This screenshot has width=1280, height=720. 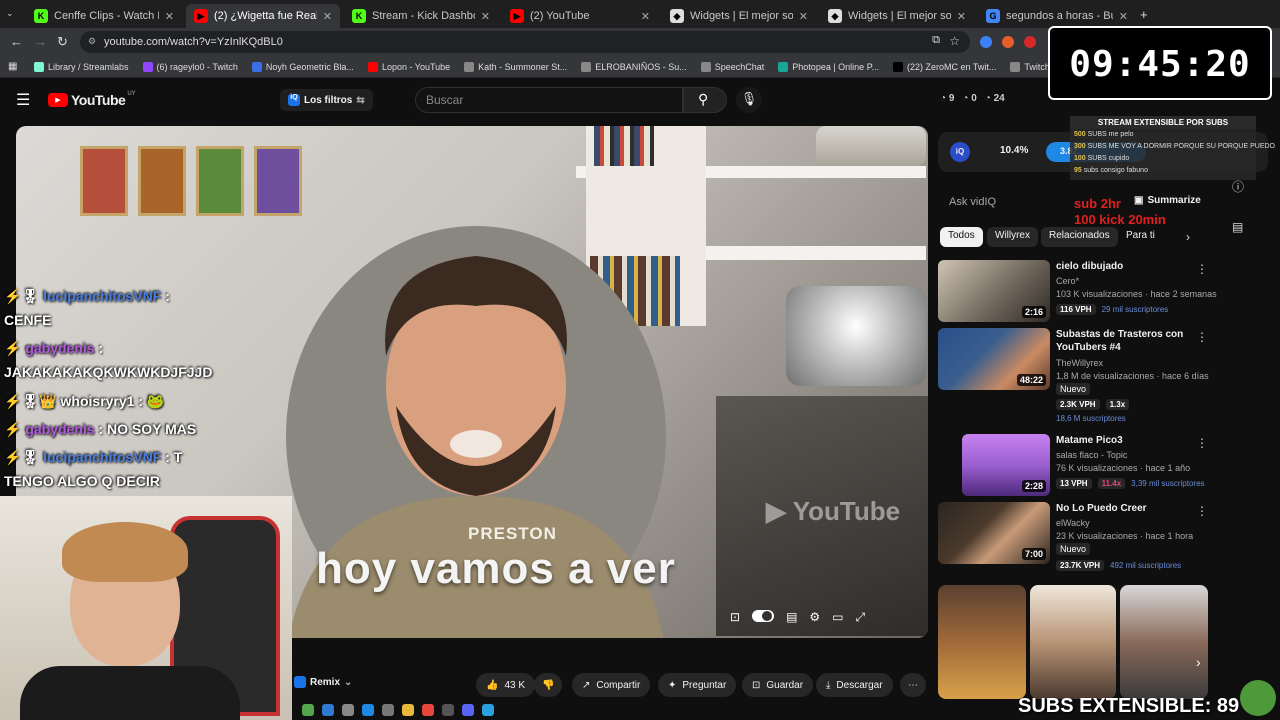 I want to click on forward-icon: →, so click(x=40, y=41).